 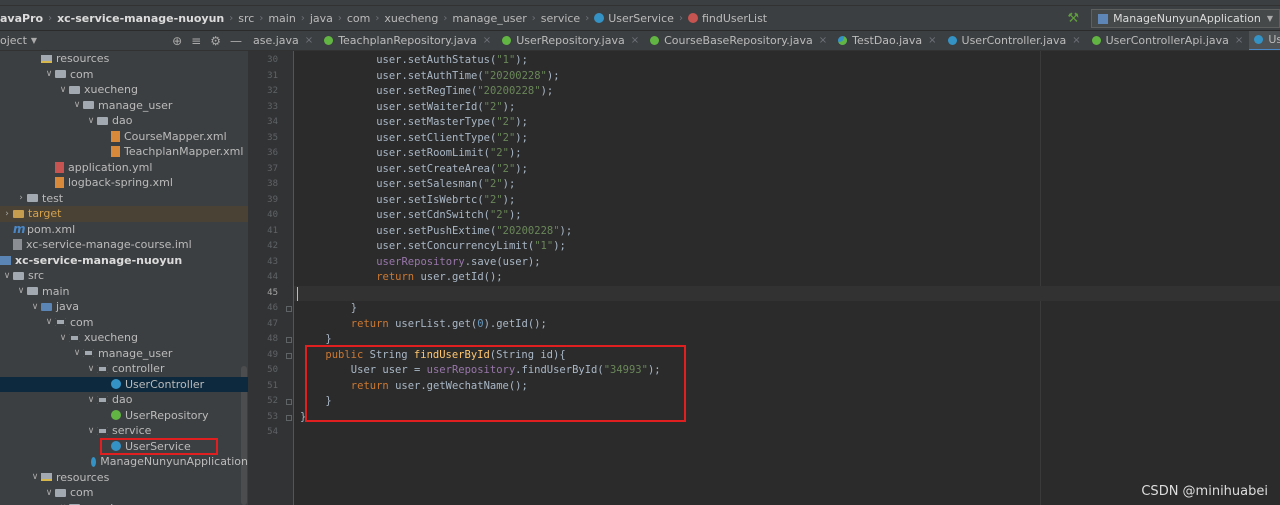 What do you see at coordinates (489, 18) in the screenshot?
I see `breadcrumb-item: manage_user` at bounding box center [489, 18].